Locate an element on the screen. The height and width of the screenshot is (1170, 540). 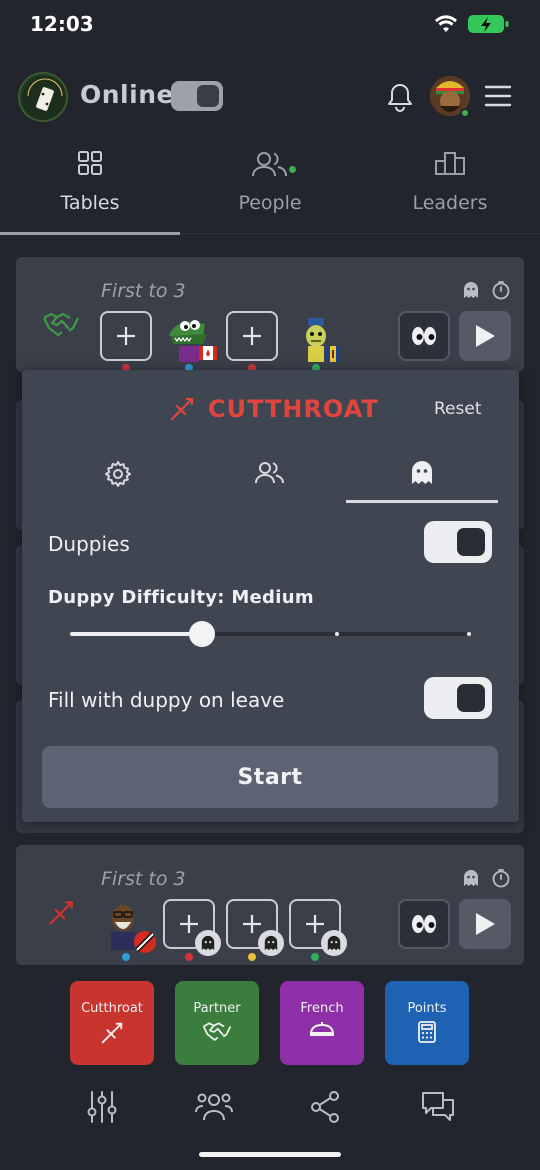
mode-partner-button: Partner is located at coordinates (217, 1023).